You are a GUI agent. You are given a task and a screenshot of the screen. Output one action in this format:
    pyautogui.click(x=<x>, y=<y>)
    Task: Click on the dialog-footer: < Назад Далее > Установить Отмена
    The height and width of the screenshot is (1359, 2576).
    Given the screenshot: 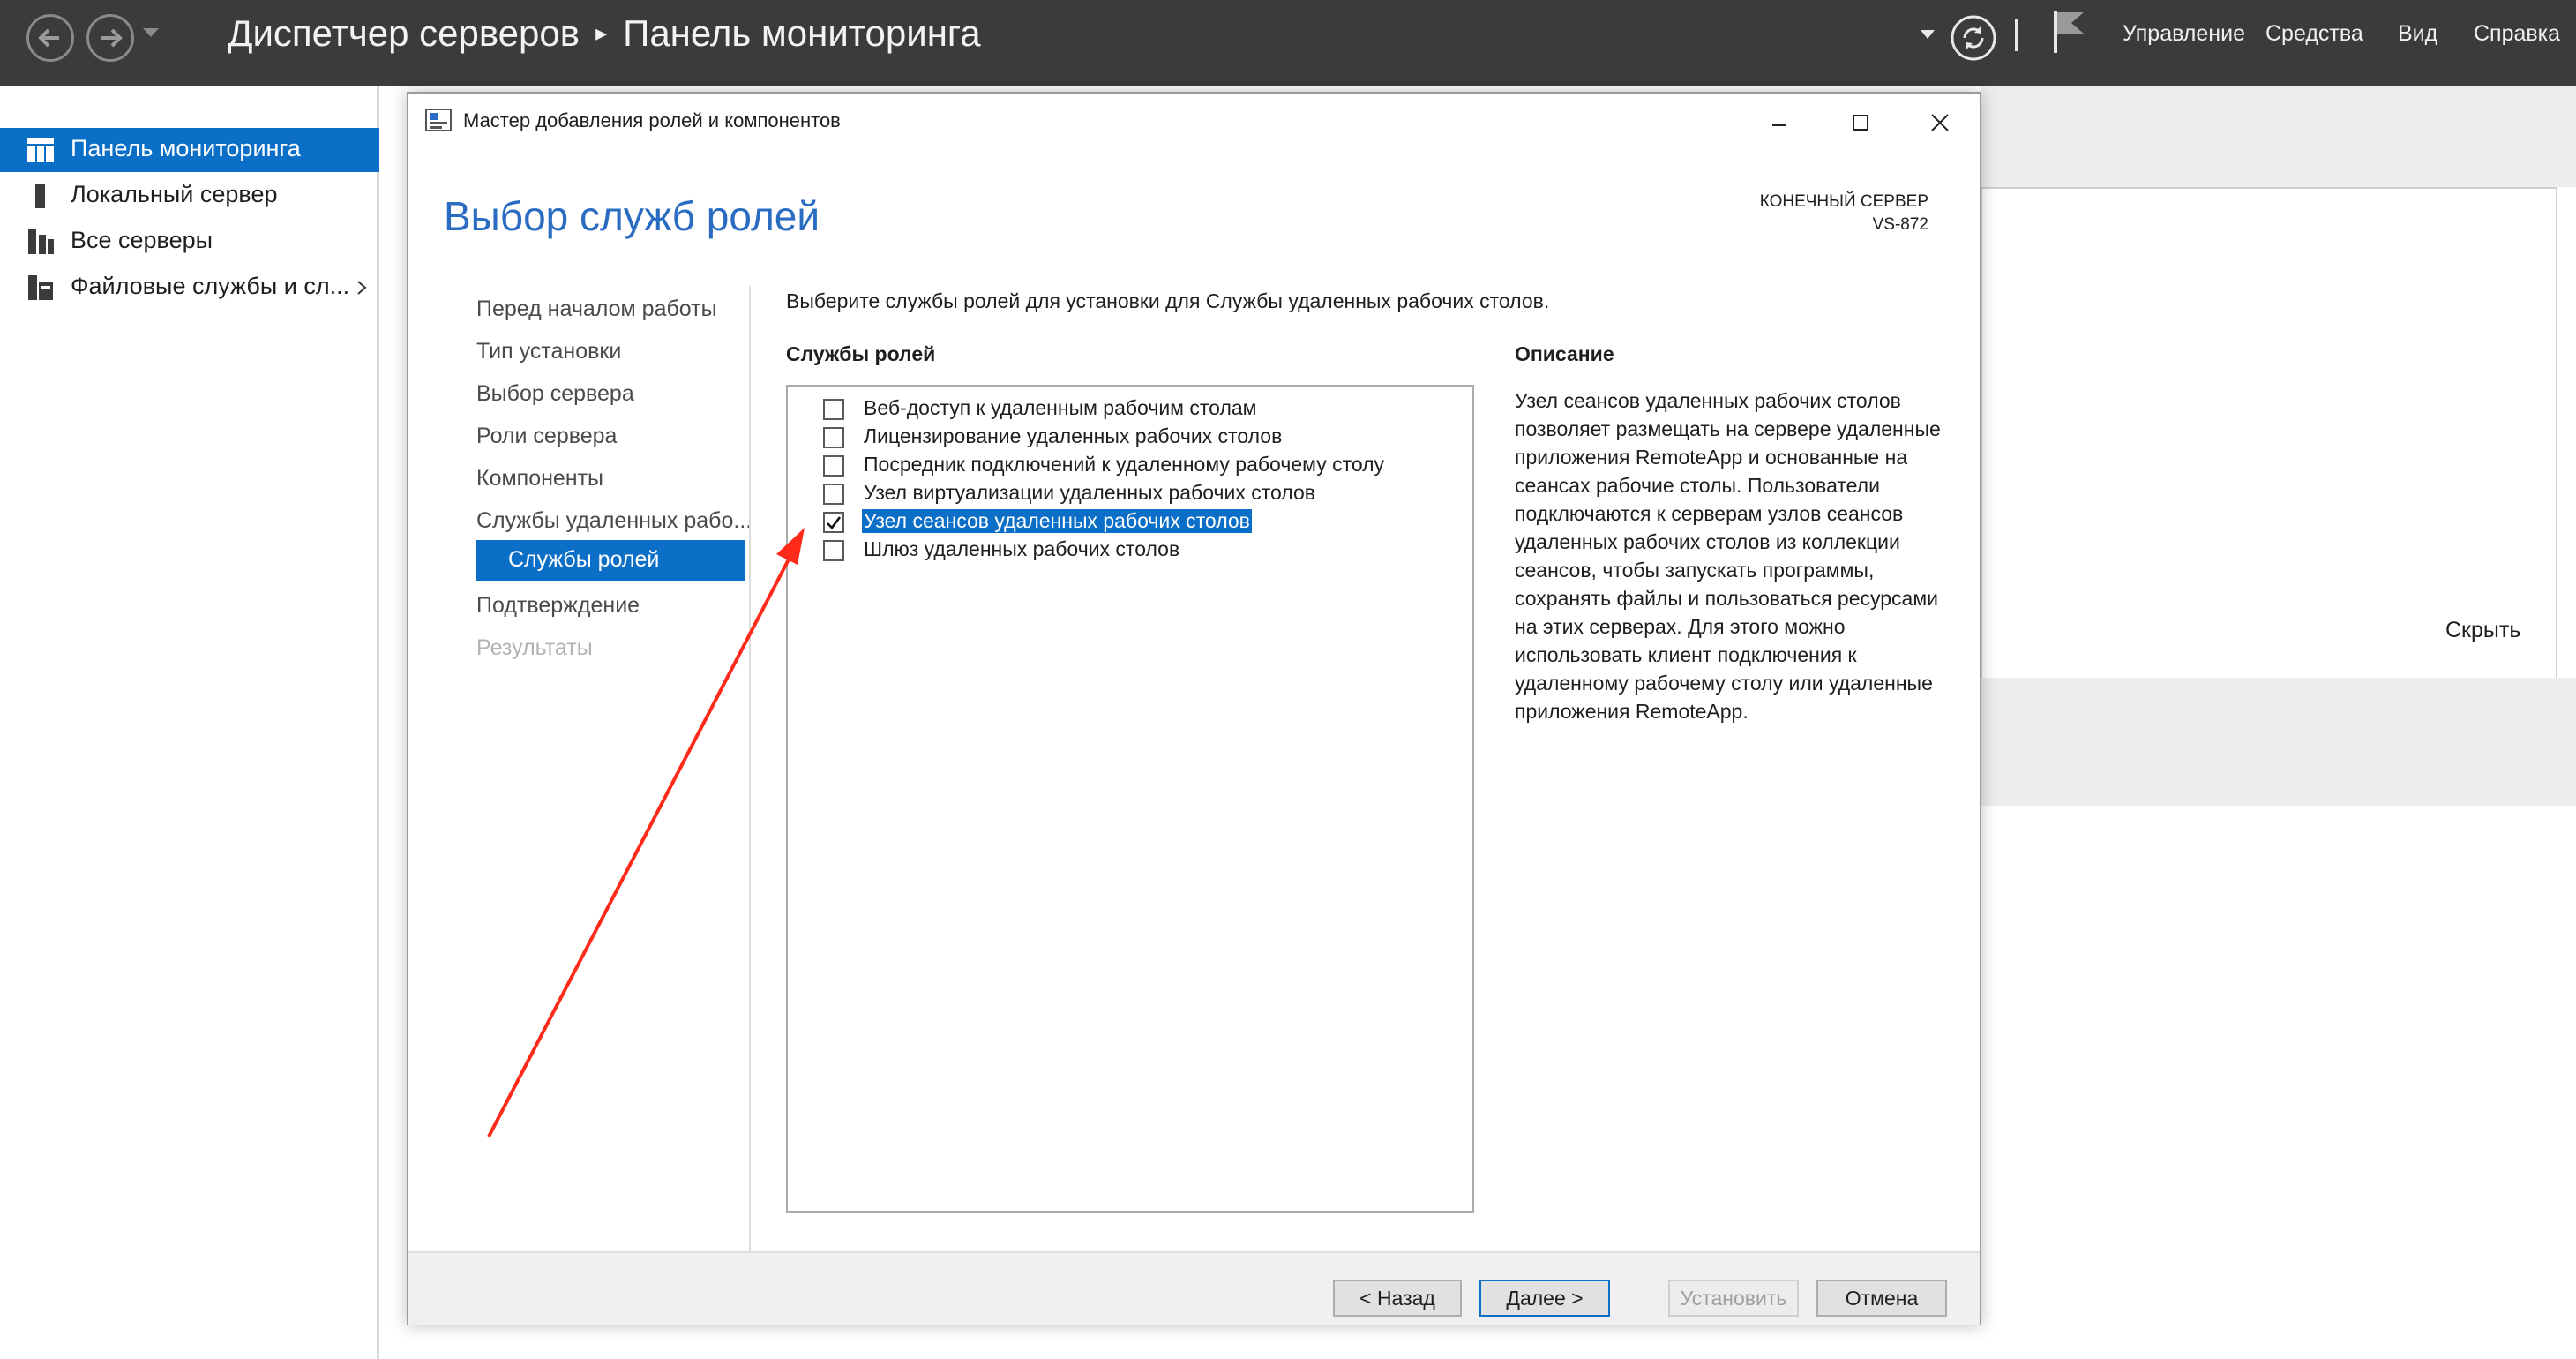 What is the action you would take?
    pyautogui.click(x=1194, y=1288)
    